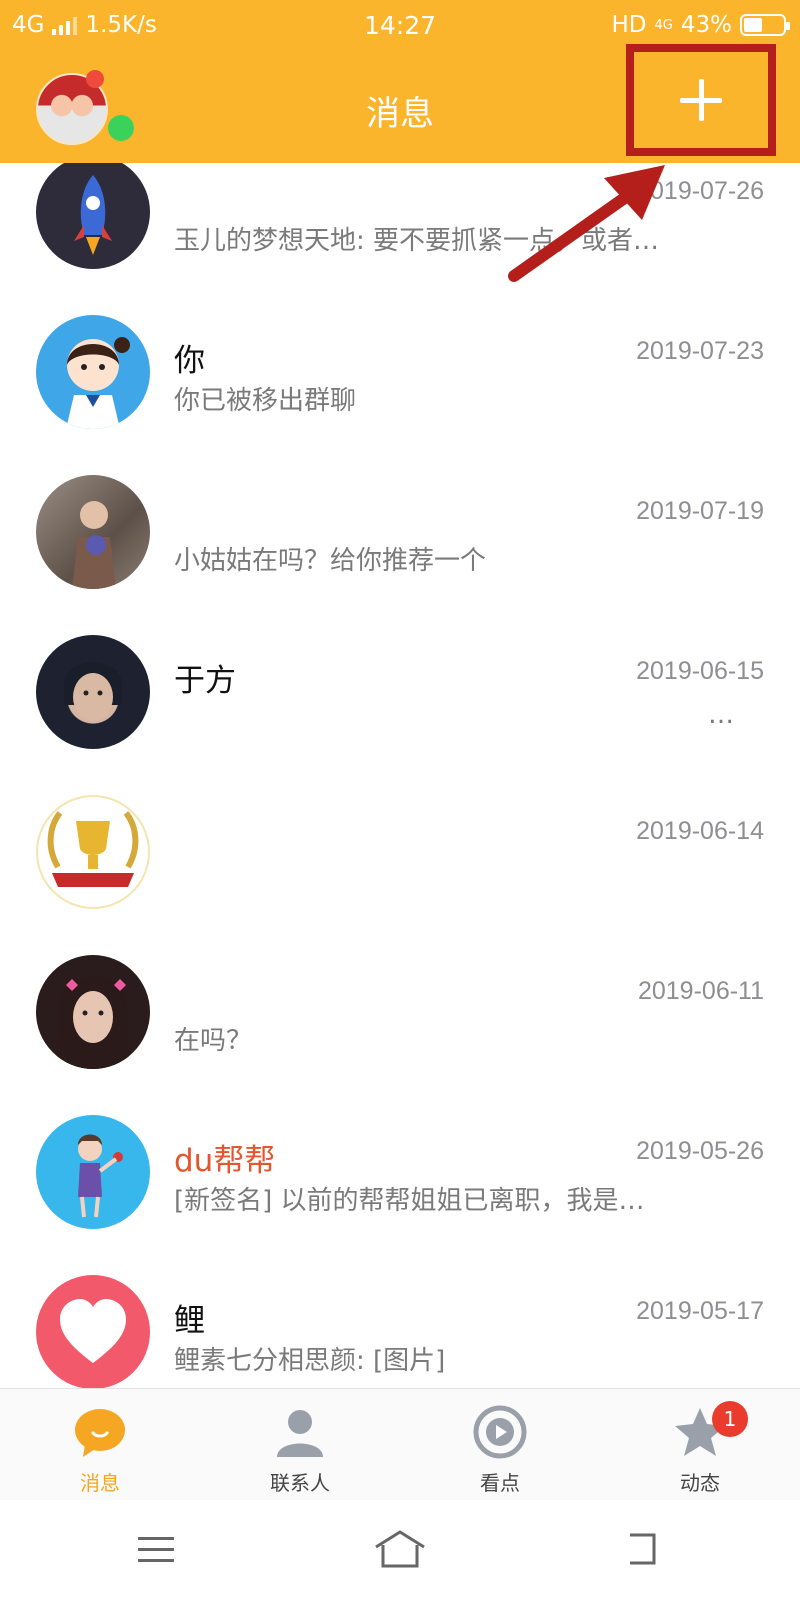 The image size is (800, 1600). Describe the element at coordinates (700, 1311) in the screenshot. I see `message-date: 2019-05-17` at that location.